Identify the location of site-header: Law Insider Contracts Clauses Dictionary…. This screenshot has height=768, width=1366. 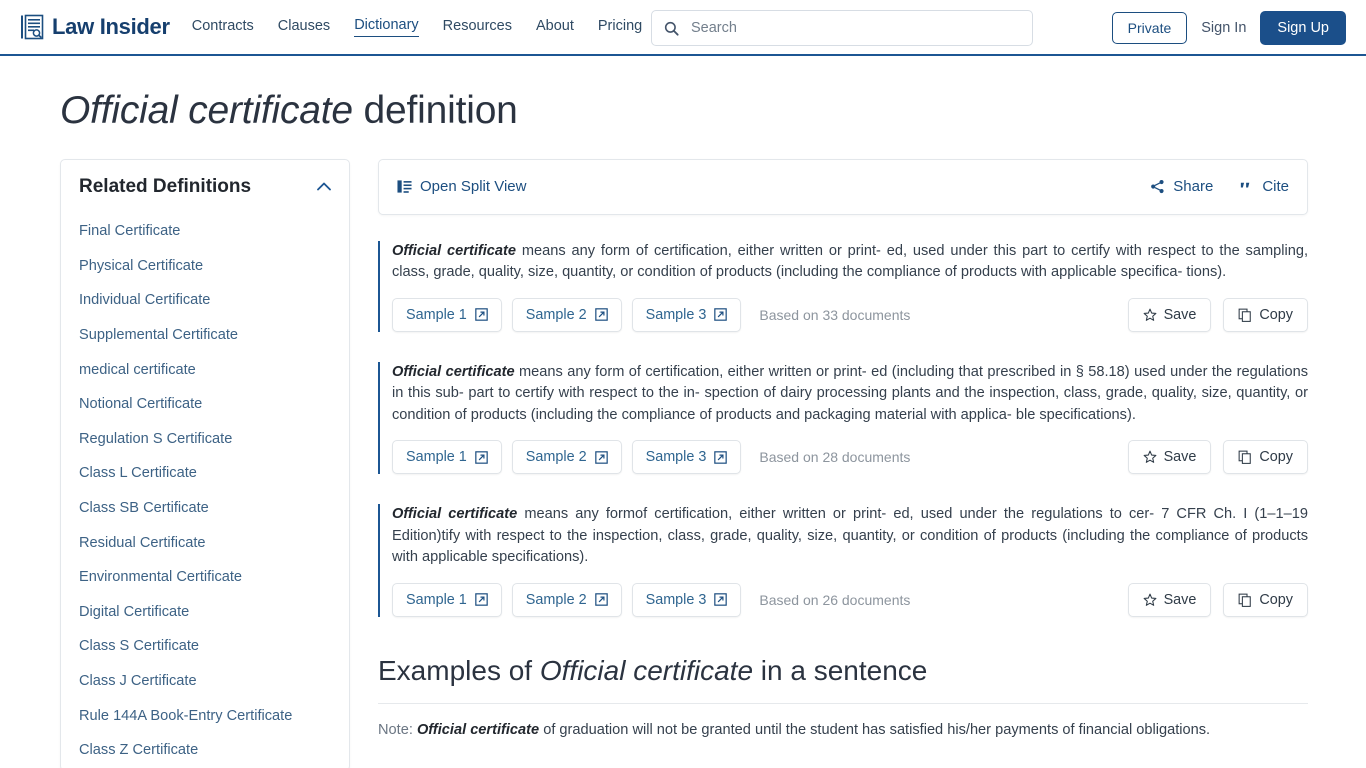
(683, 28).